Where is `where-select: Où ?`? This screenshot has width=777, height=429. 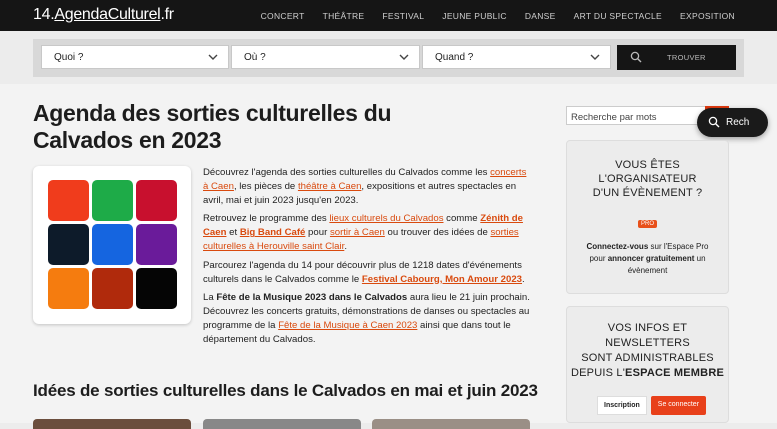 where-select: Où ? is located at coordinates (325, 57).